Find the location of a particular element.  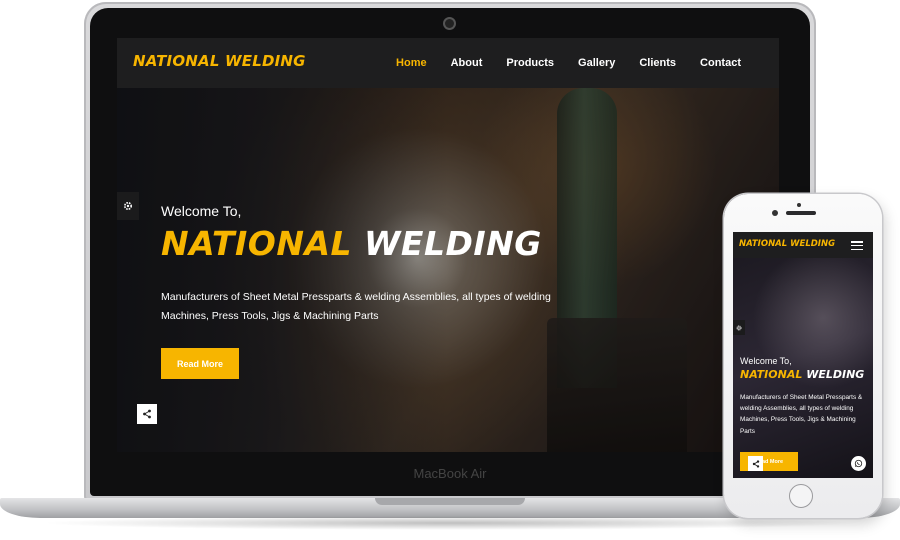

phone-navbar: NATIONAL WELDING is located at coordinates (803, 245).